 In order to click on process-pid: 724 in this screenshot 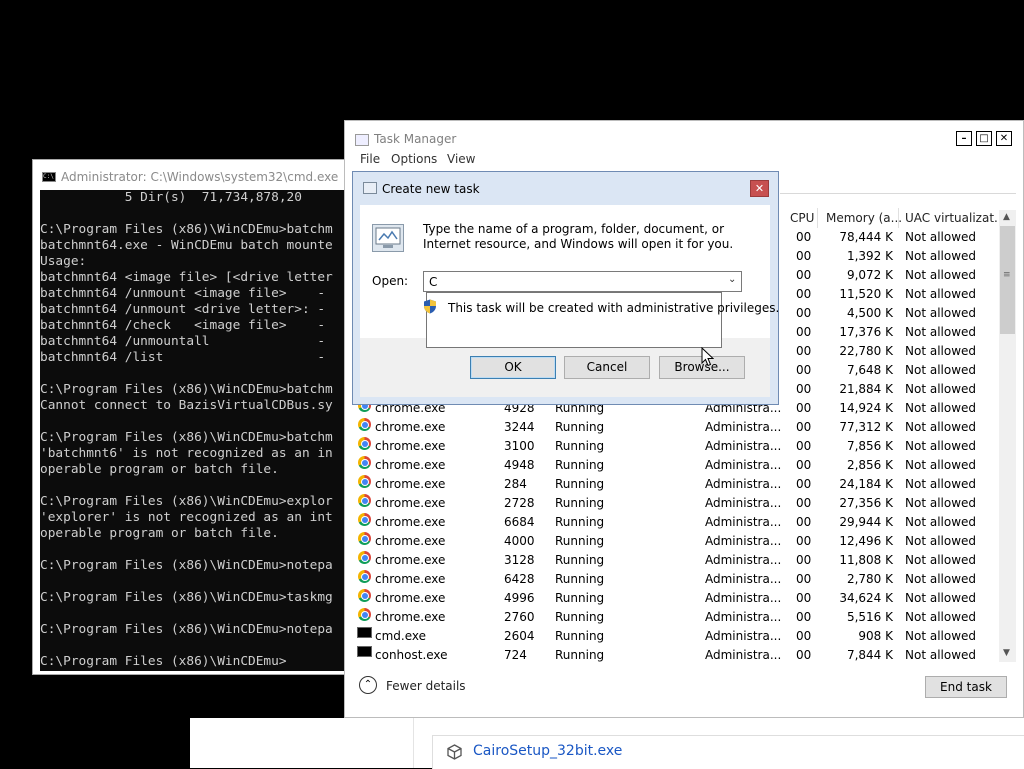, I will do `click(515, 655)`.